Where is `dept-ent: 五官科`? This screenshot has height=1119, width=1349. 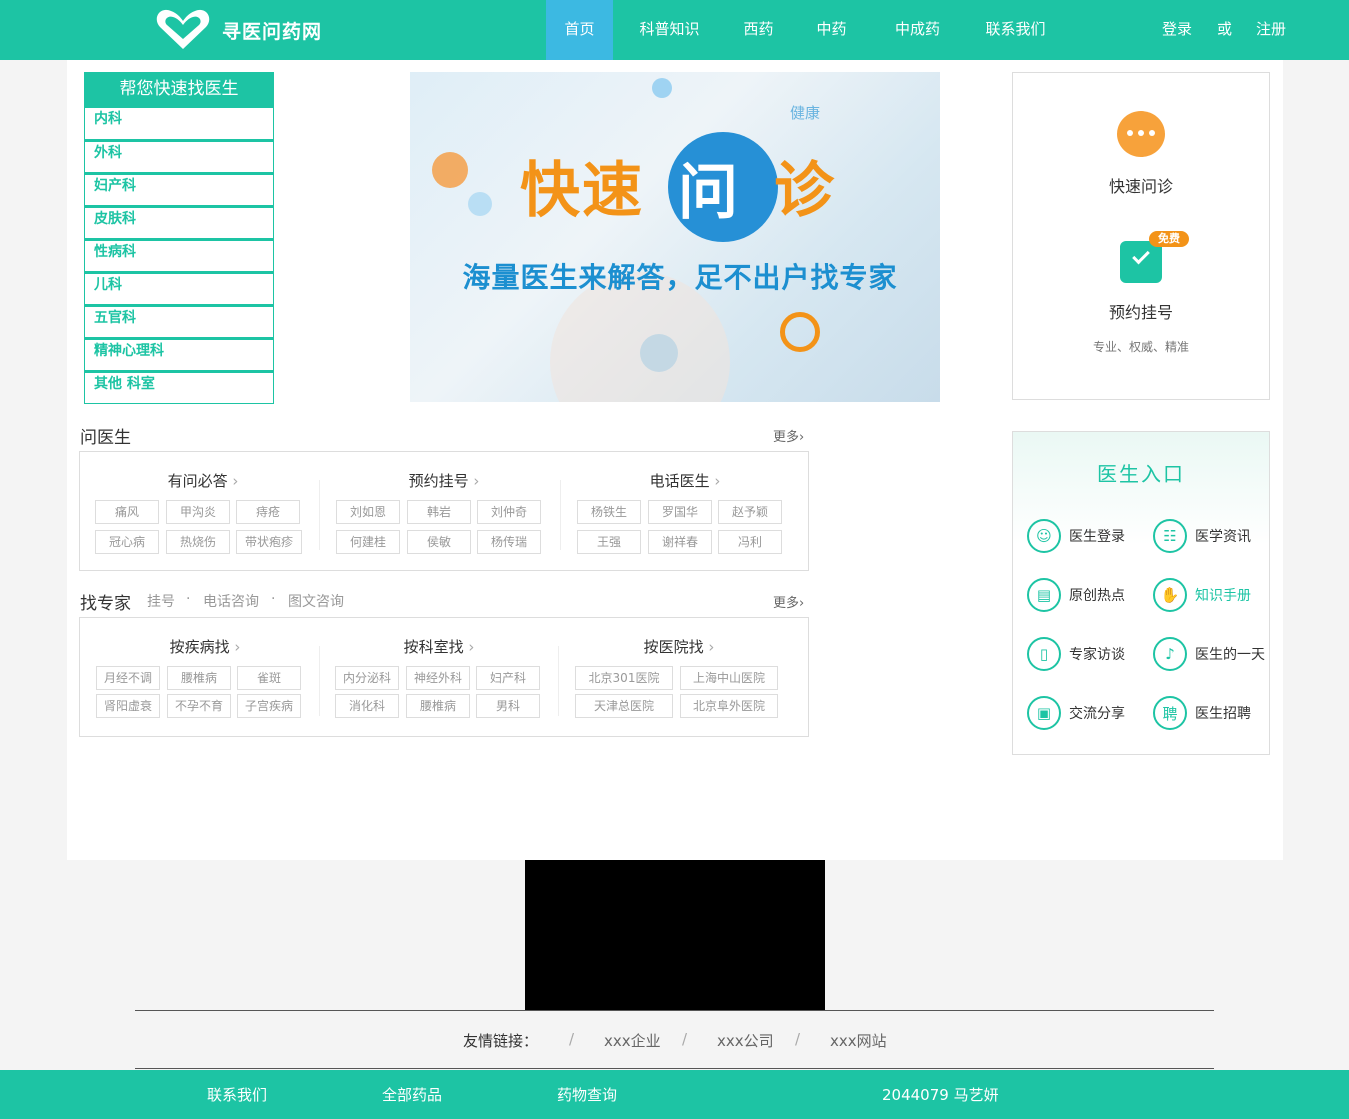 dept-ent: 五官科 is located at coordinates (179, 321).